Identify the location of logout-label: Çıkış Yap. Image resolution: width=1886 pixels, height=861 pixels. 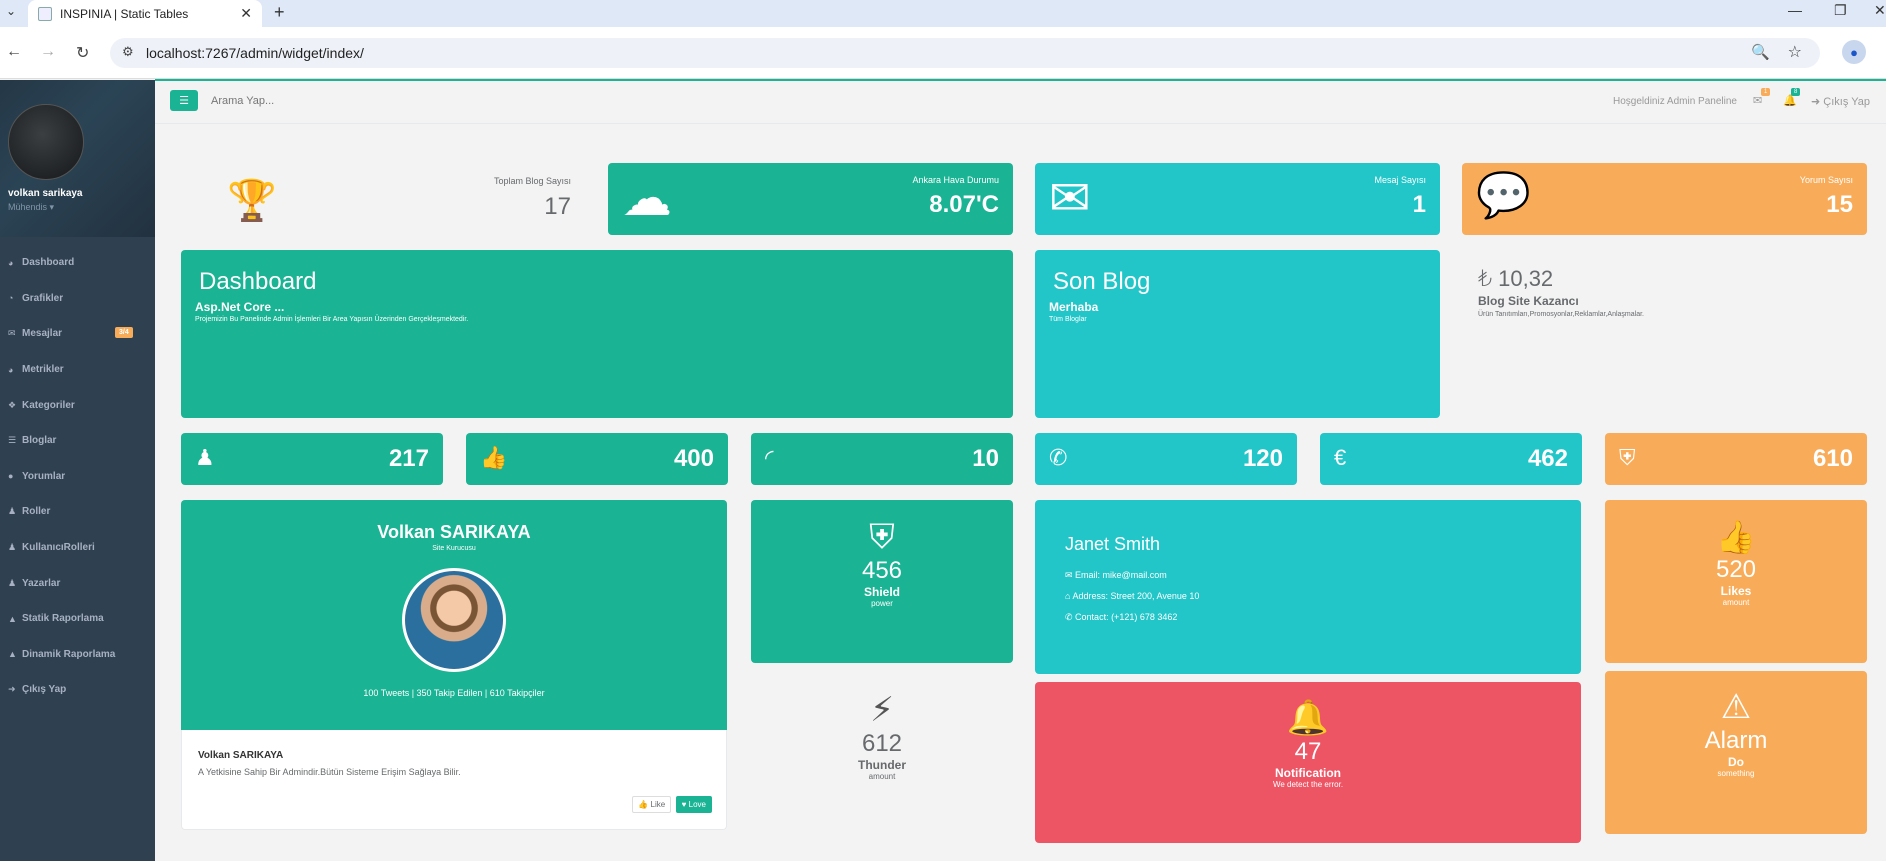
(1846, 102).